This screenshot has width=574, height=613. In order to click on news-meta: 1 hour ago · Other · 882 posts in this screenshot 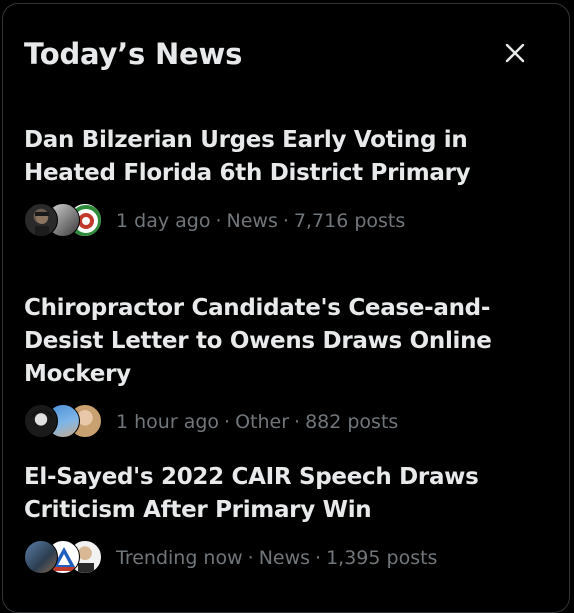, I will do `click(289, 422)`.